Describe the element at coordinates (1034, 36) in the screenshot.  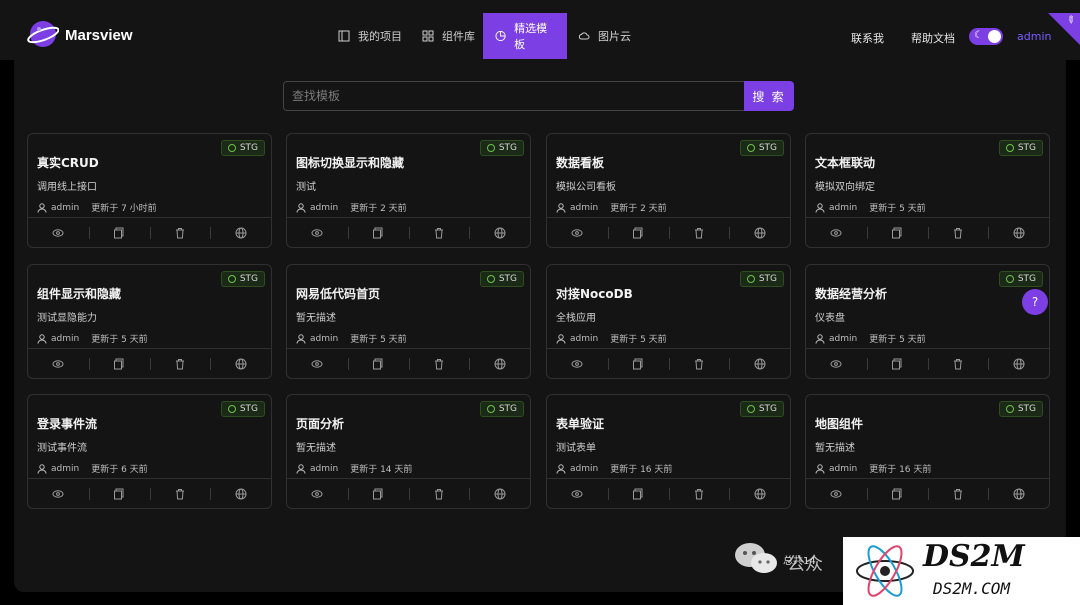
I see `user-name: admin` at that location.